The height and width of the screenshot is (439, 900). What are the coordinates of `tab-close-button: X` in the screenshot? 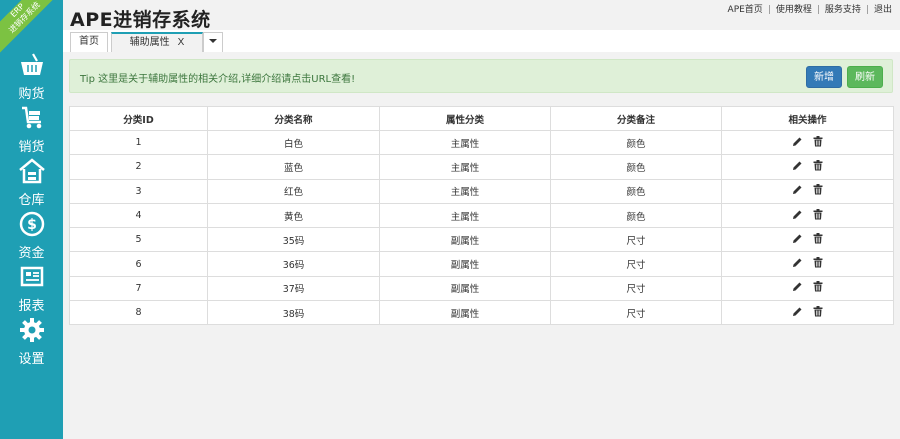 It's located at (181, 42).